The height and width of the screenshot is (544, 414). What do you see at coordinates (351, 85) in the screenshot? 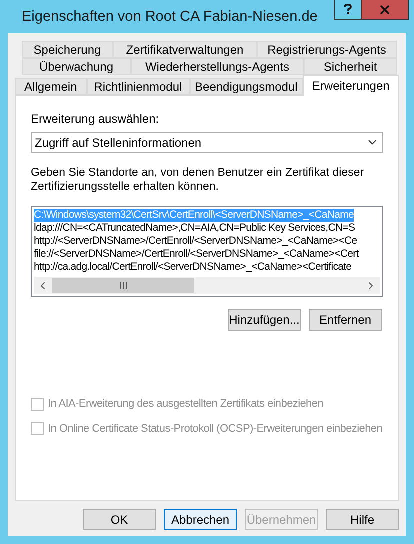
I see `tab: Erweiterungen` at bounding box center [351, 85].